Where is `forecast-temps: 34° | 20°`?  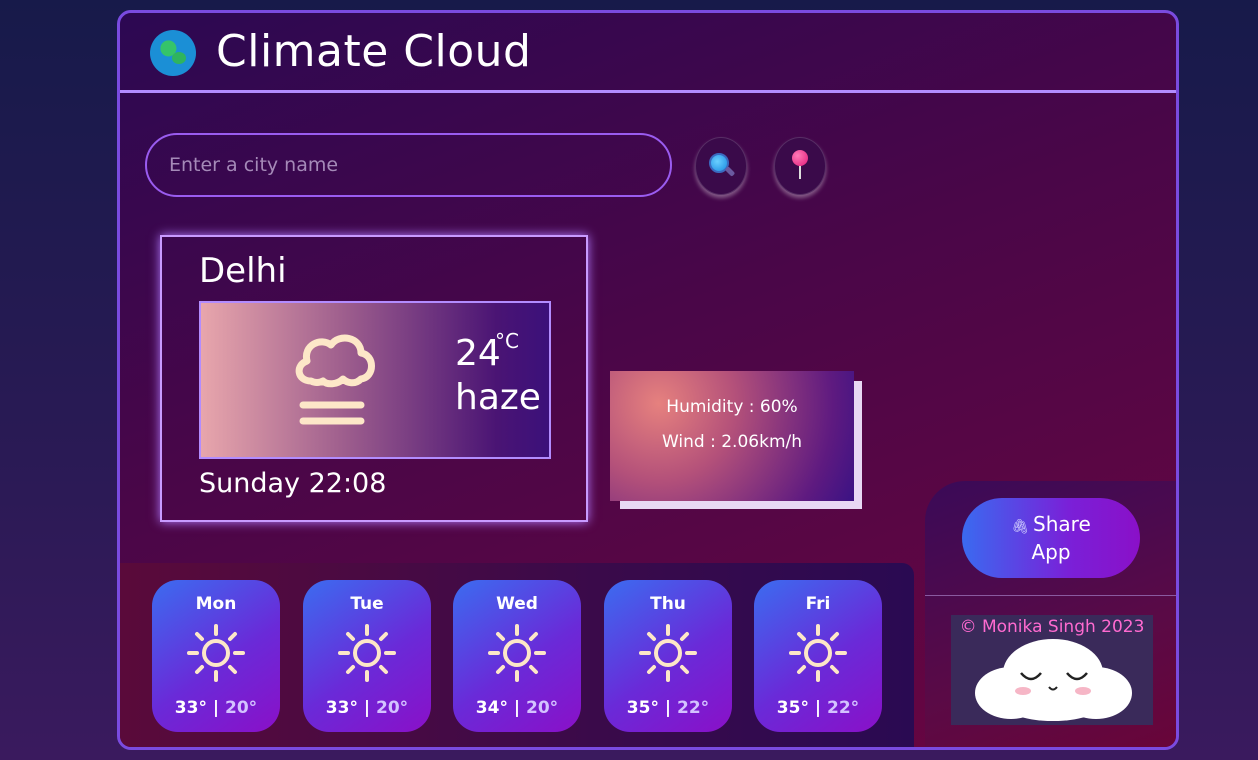
forecast-temps: 34° | 20° is located at coordinates (517, 708).